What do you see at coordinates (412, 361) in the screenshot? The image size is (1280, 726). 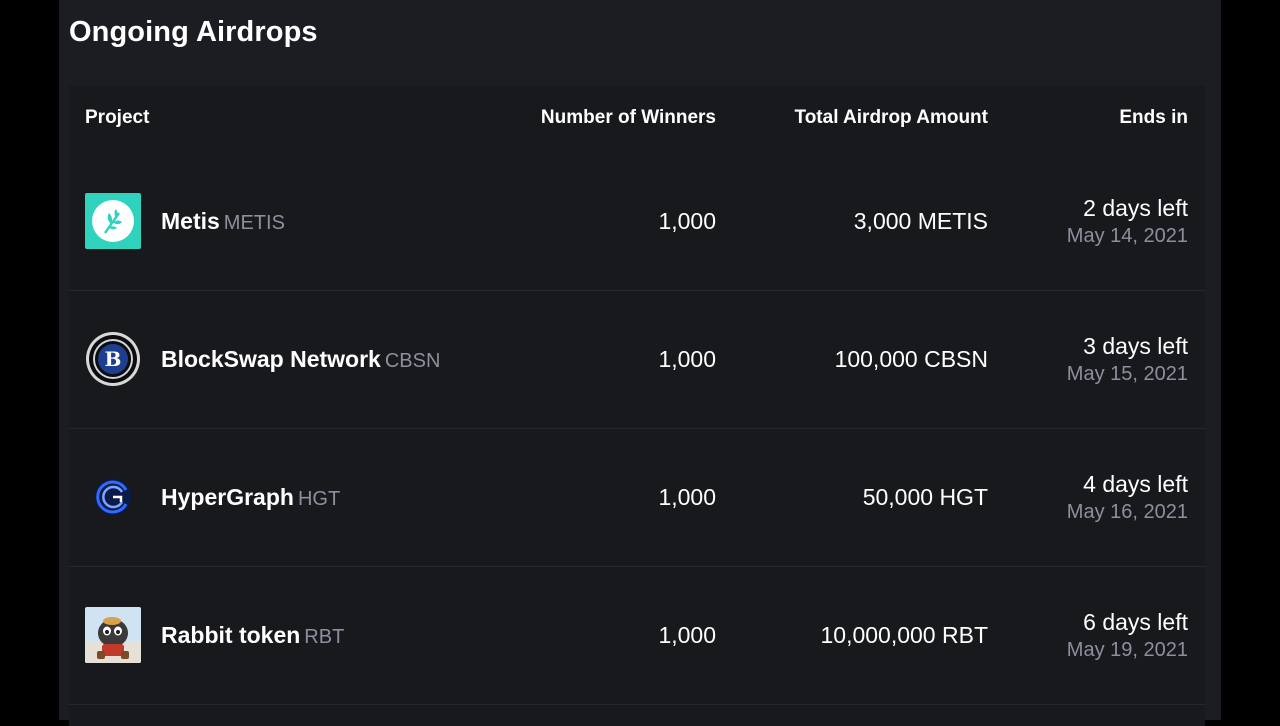 I see `project-symbol: CBSN` at bounding box center [412, 361].